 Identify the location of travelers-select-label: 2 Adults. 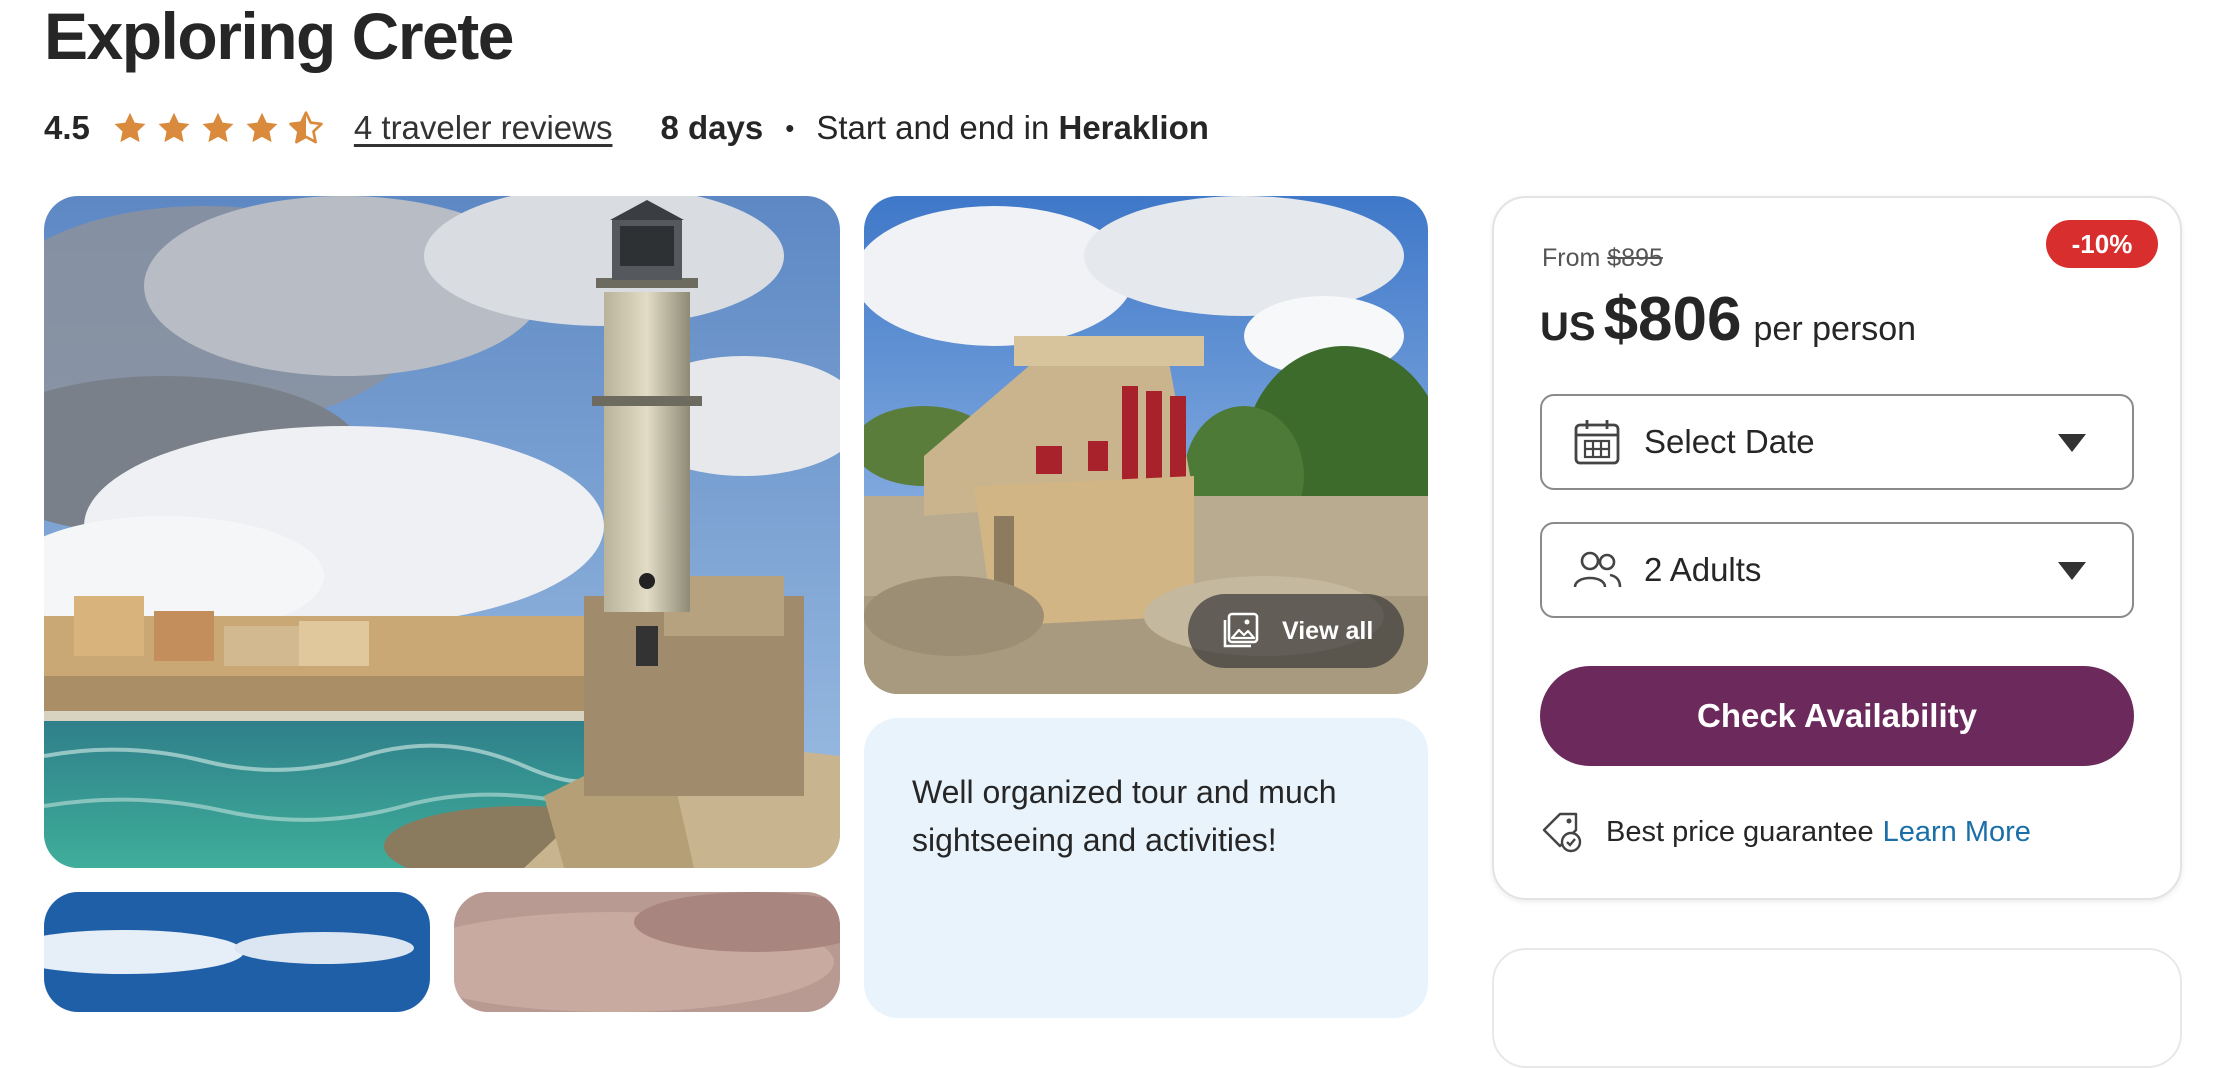
(1703, 569).